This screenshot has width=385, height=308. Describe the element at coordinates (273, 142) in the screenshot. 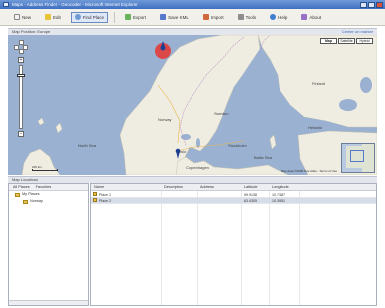

I see `gotland-land` at that location.